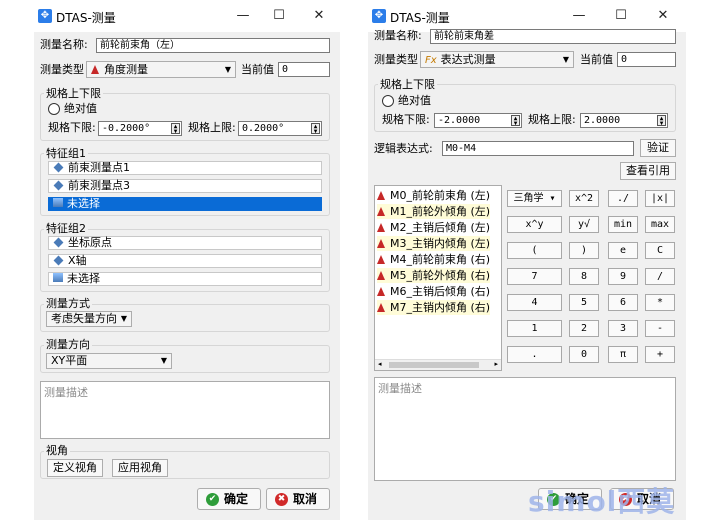  What do you see at coordinates (161, 69) in the screenshot?
I see `measure-type-select: 角度测量 ▼` at bounding box center [161, 69].